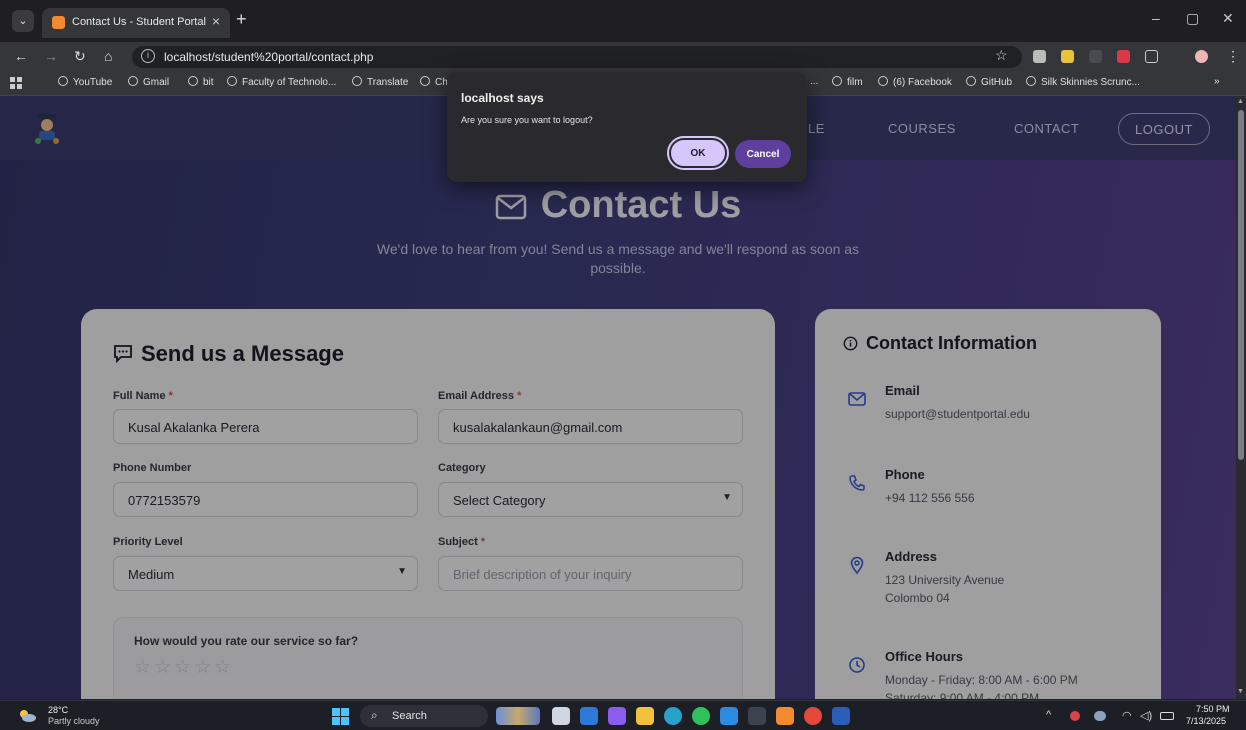  I want to click on extensions-puzzle-icon, so click(1151, 56).